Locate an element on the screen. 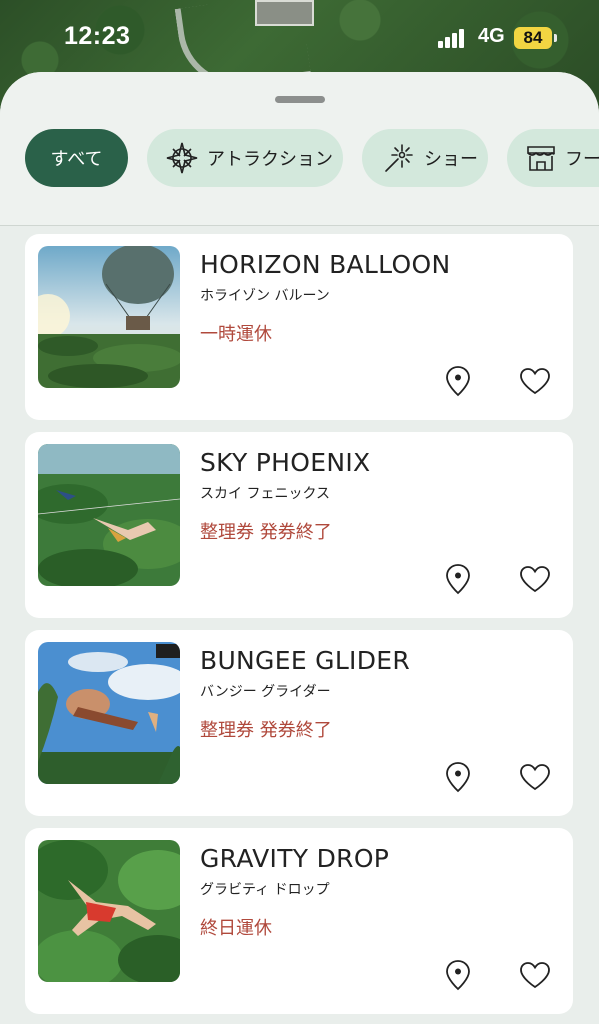  network-type: 4G is located at coordinates (491, 36).